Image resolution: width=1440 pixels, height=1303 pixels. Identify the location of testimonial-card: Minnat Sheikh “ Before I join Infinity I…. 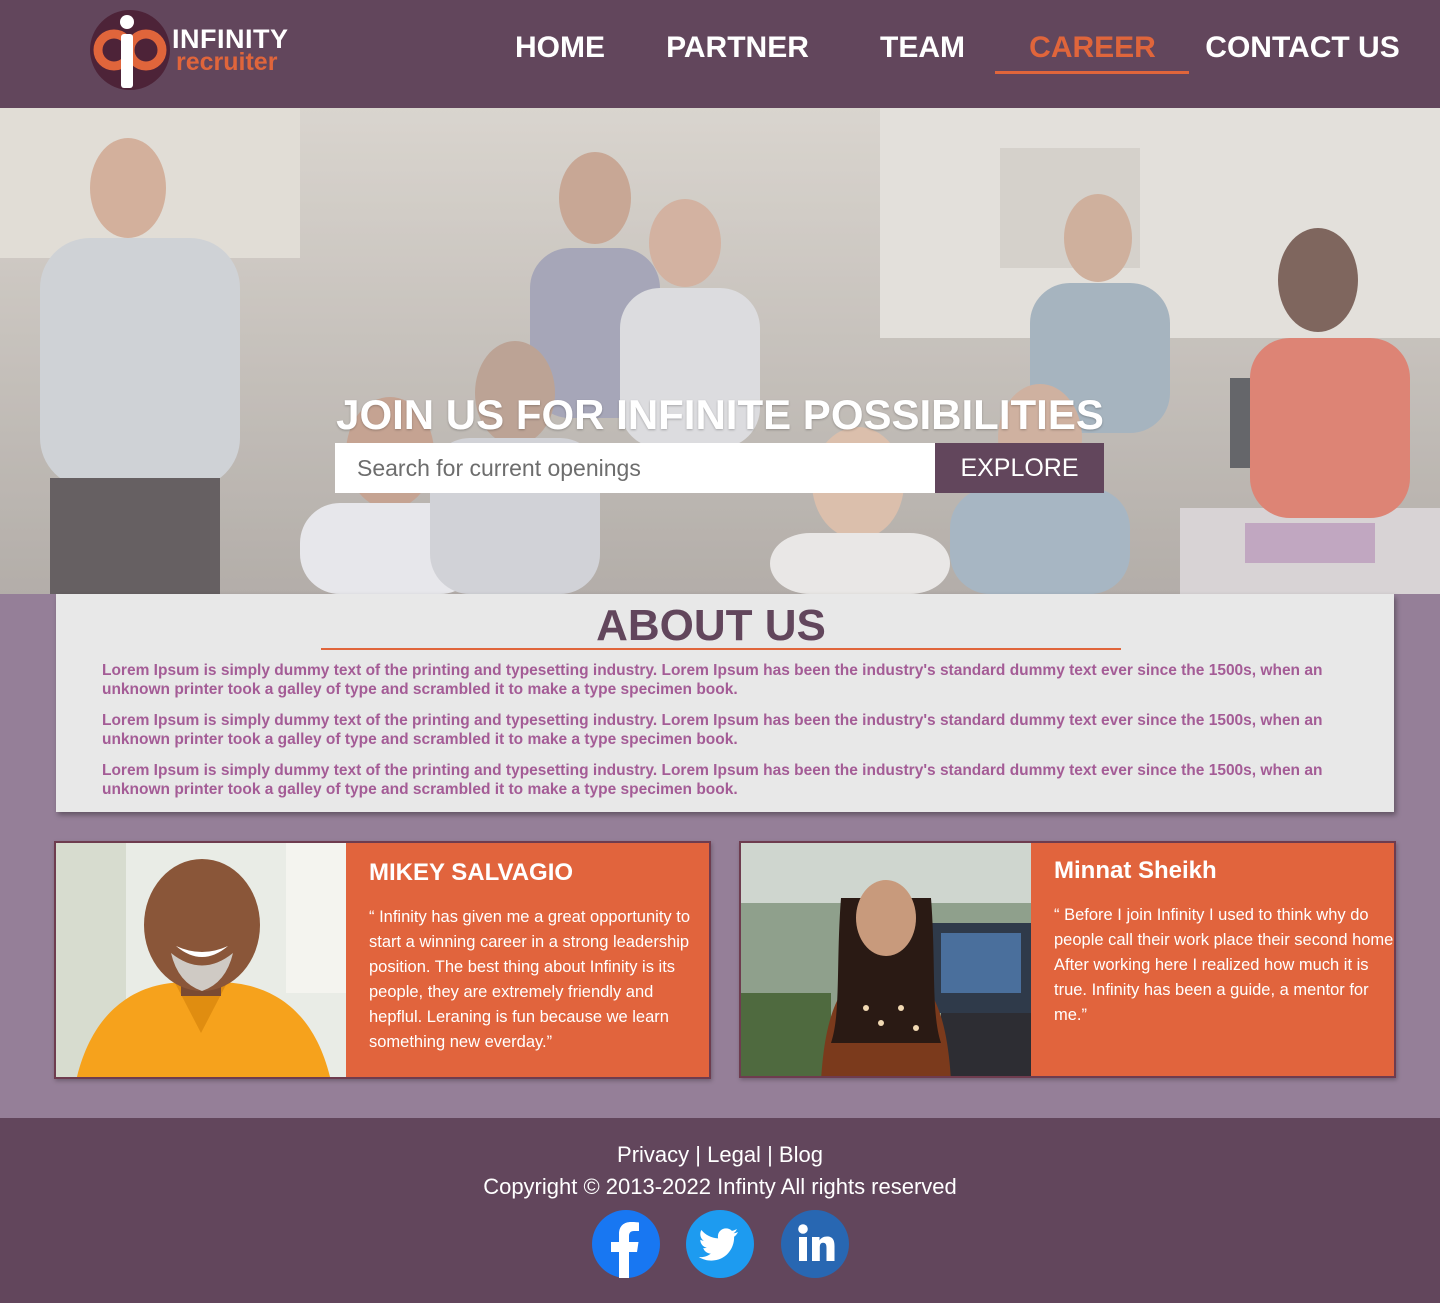
(1067, 959).